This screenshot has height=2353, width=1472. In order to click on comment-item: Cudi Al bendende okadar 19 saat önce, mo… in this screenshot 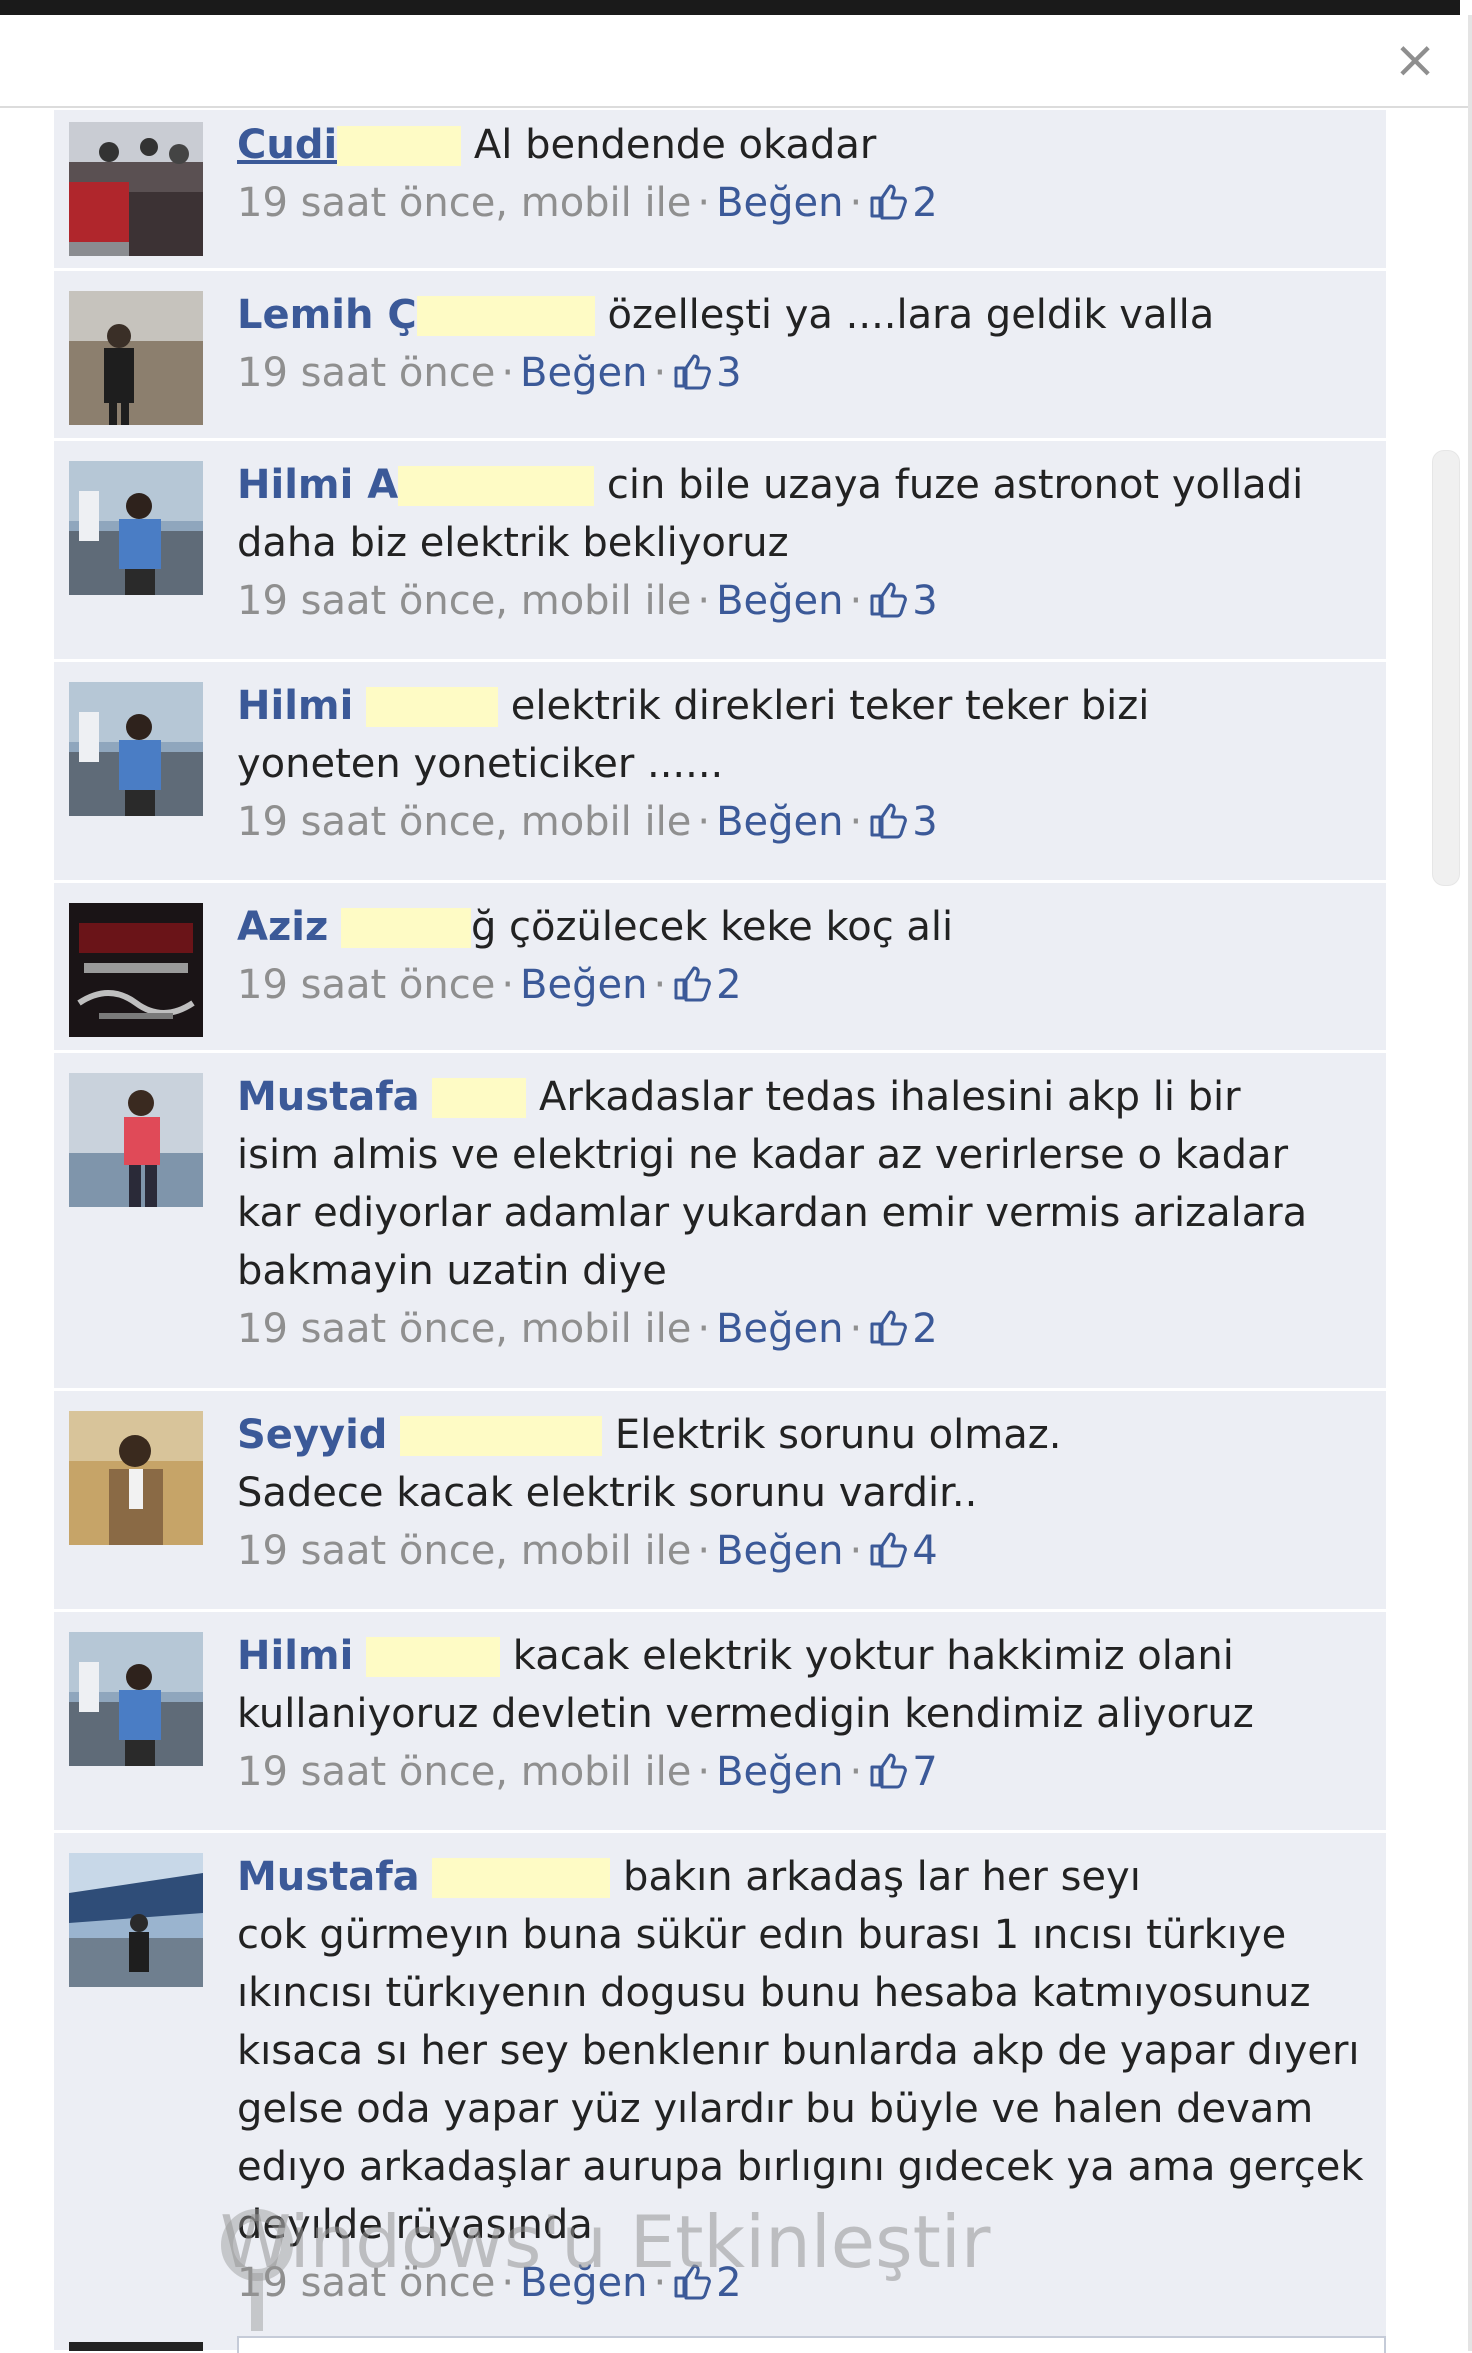, I will do `click(720, 190)`.